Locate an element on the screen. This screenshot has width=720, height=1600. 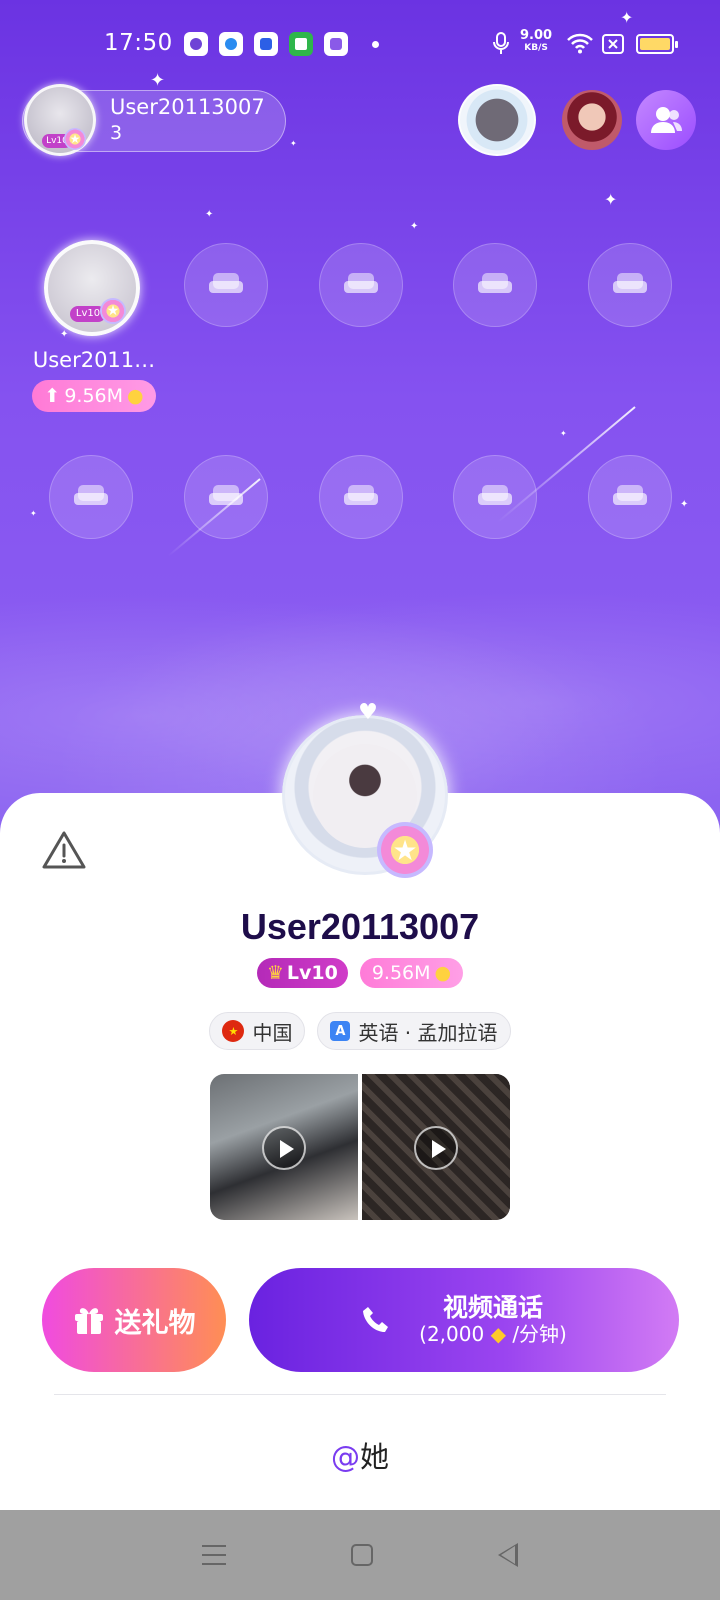
call-title: 视频通话 is located at coordinates (492, 1308).